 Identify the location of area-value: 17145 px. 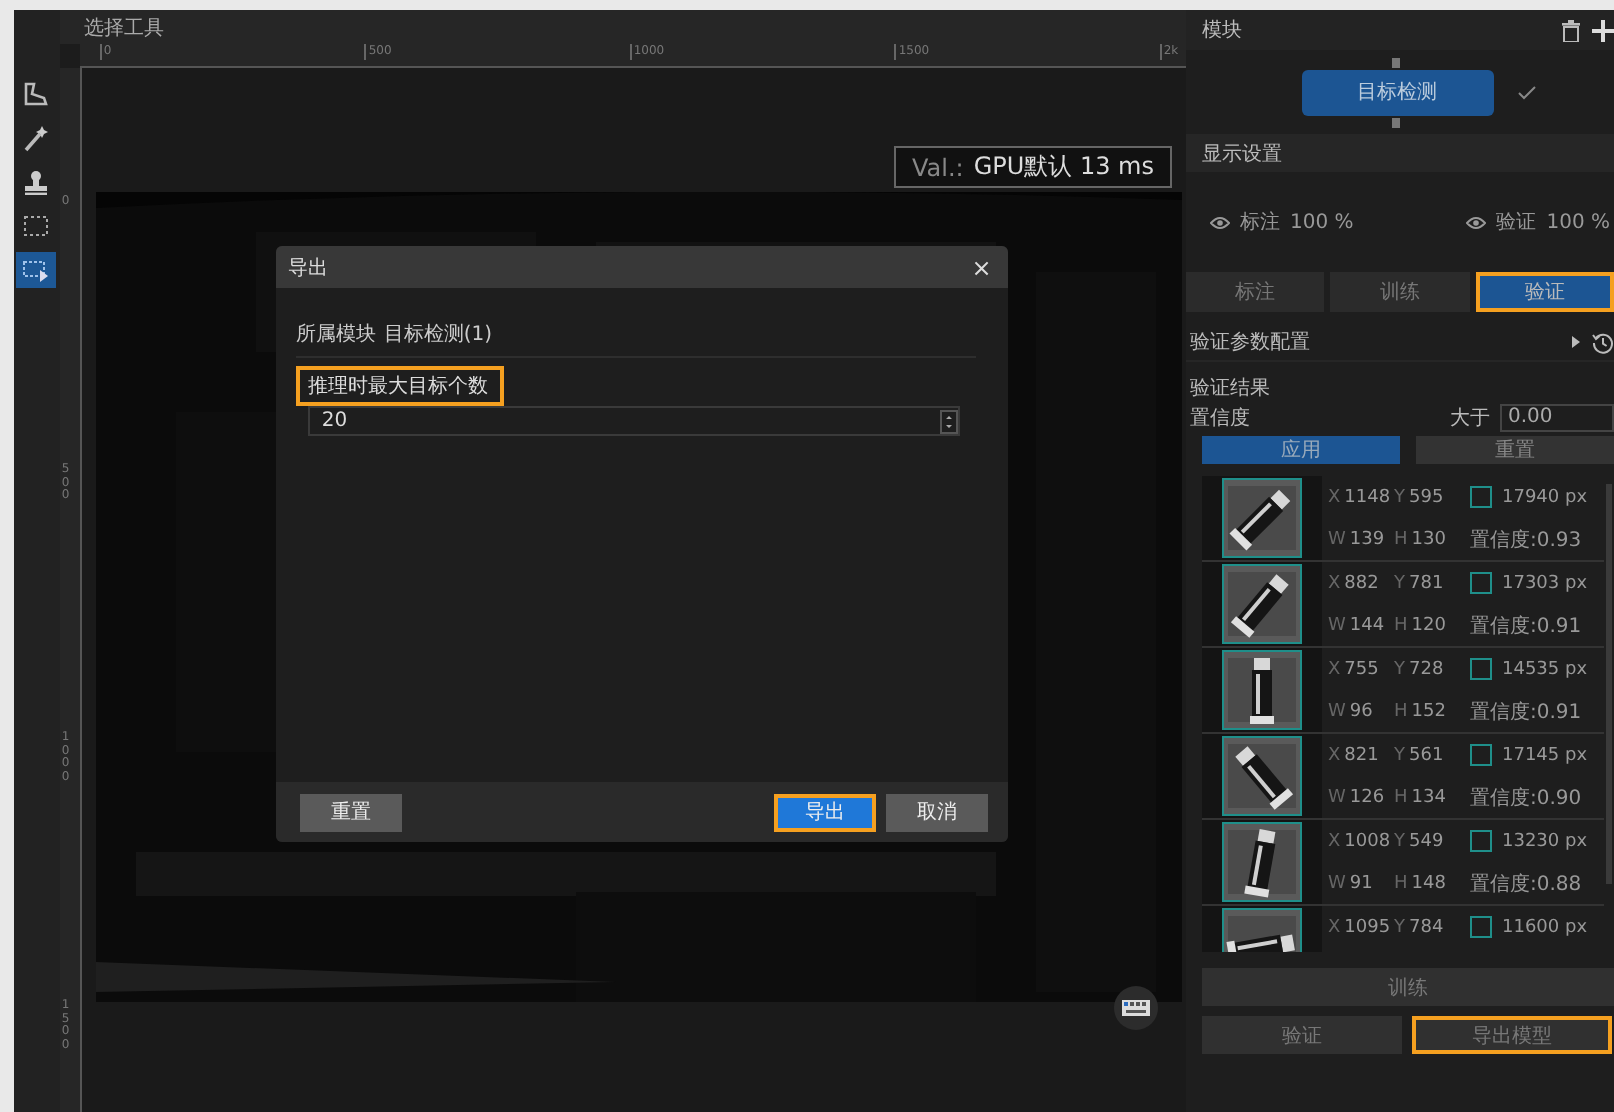
(1545, 755).